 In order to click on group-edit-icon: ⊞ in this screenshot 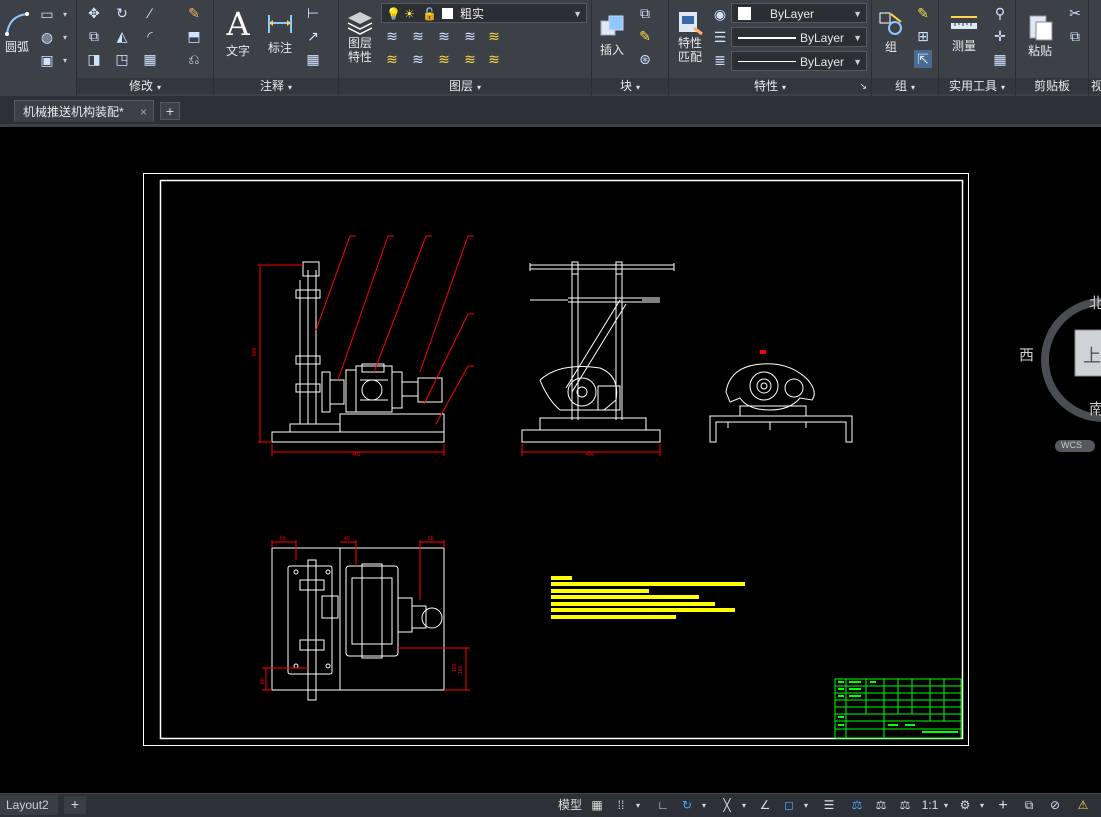, I will do `click(923, 36)`.